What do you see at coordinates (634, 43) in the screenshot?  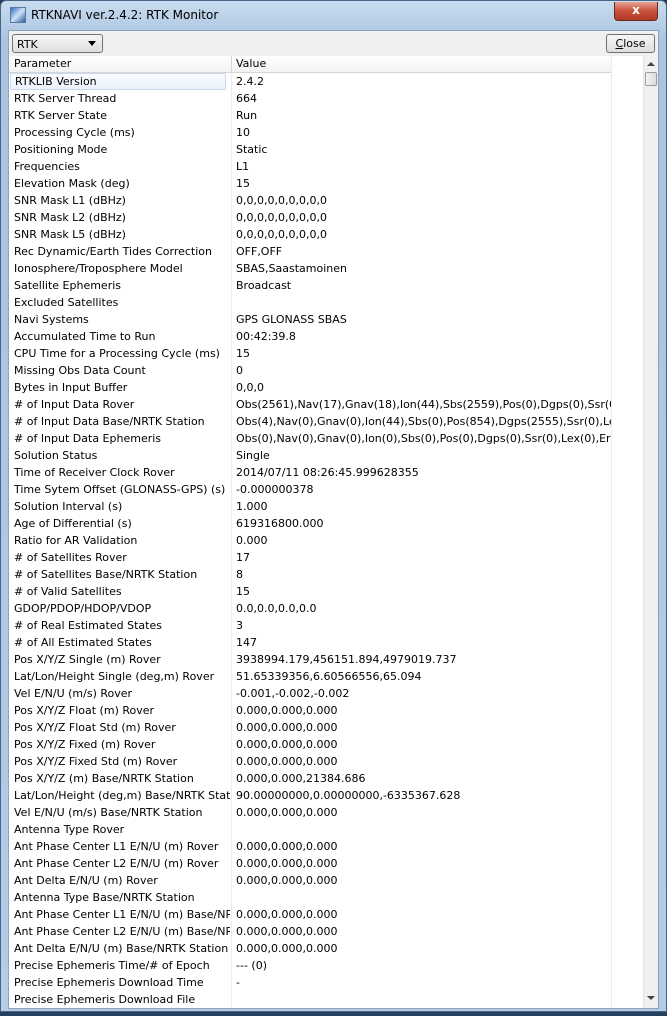 I see `close-label: lose` at bounding box center [634, 43].